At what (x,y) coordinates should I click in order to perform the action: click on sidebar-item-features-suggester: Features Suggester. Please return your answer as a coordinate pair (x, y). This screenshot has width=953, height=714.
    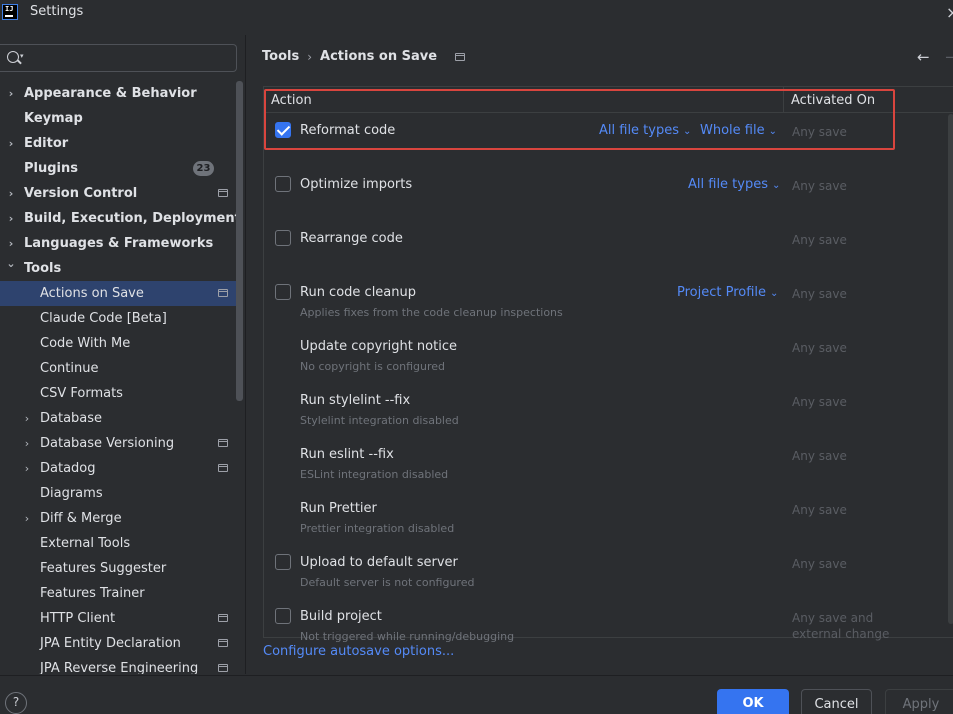
    Looking at the image, I should click on (118, 568).